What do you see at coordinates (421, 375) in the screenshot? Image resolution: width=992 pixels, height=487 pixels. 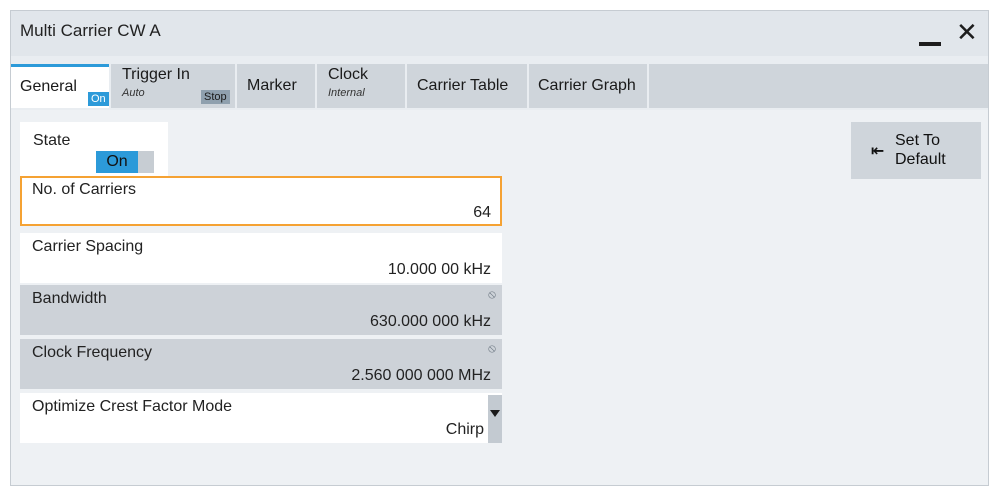 I see `clock-frequency-value: 2.560 000 000 MHz` at bounding box center [421, 375].